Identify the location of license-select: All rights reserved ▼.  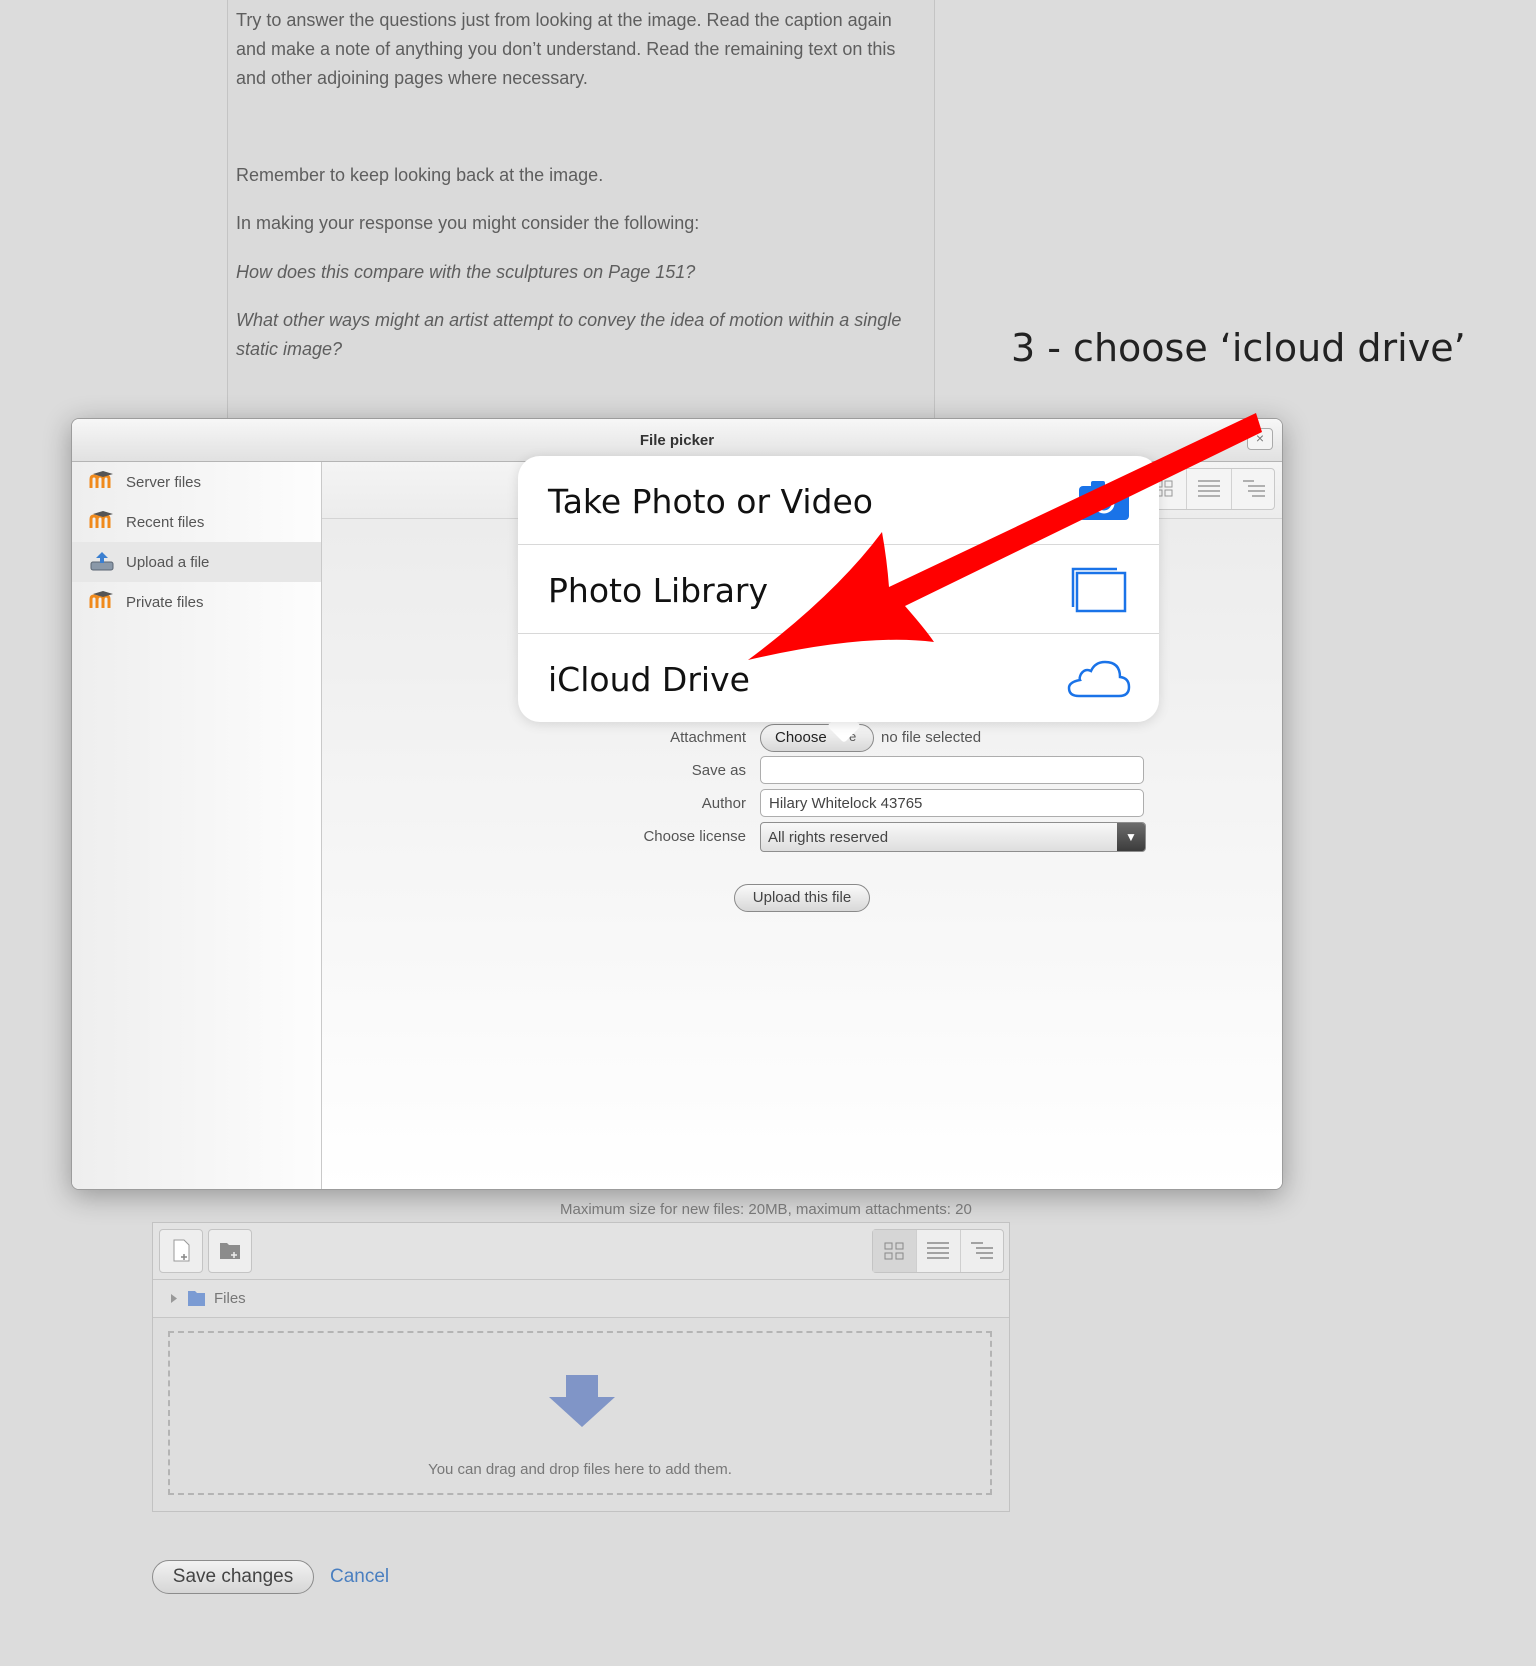
(953, 837).